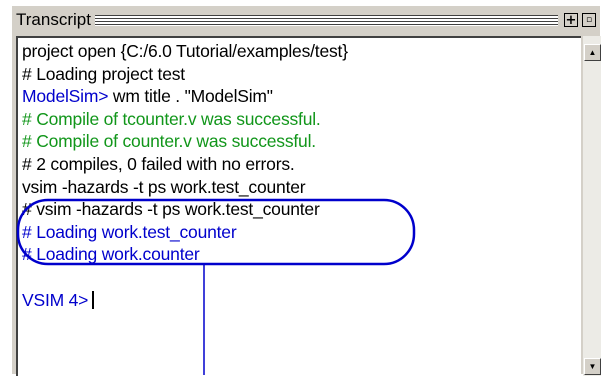  Describe the element at coordinates (171, 118) in the screenshot. I see `transcript-line: # Compile of tcounter.v was successful.` at that location.